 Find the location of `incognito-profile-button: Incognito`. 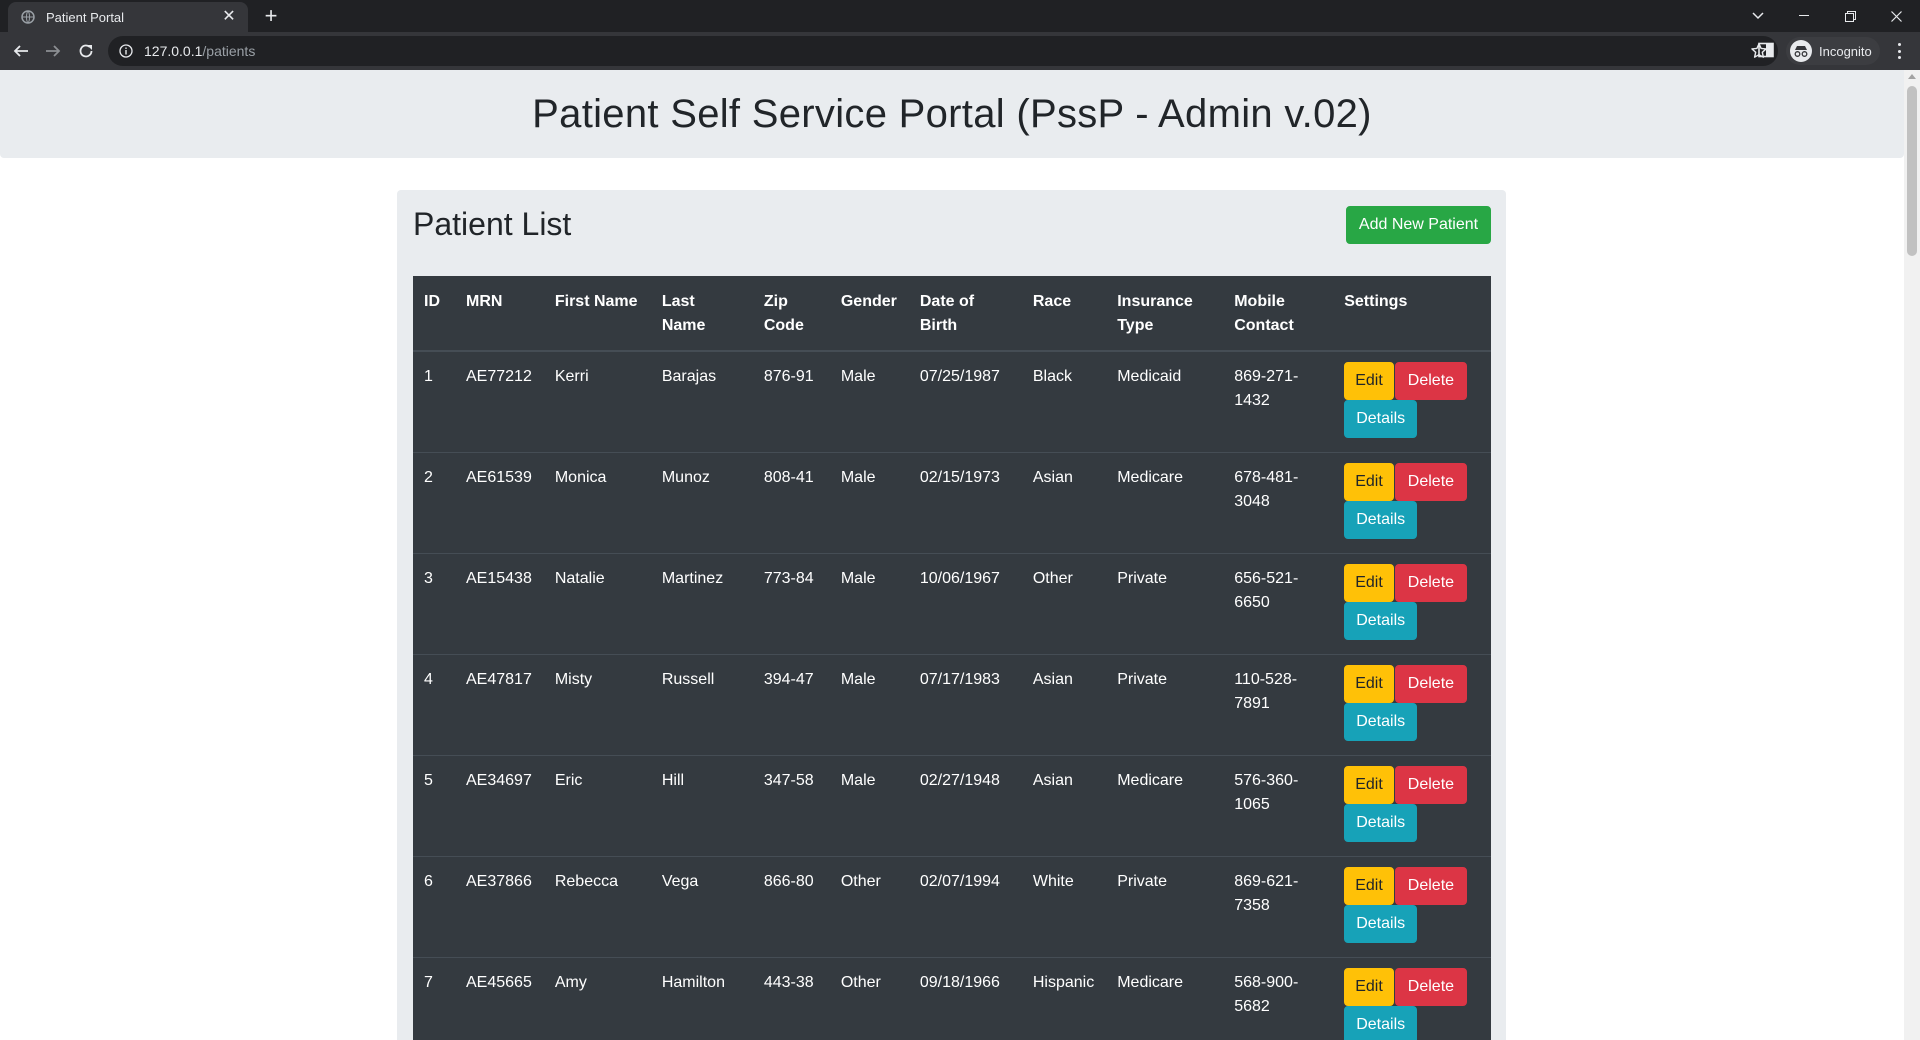

incognito-profile-button: Incognito is located at coordinates (1833, 51).